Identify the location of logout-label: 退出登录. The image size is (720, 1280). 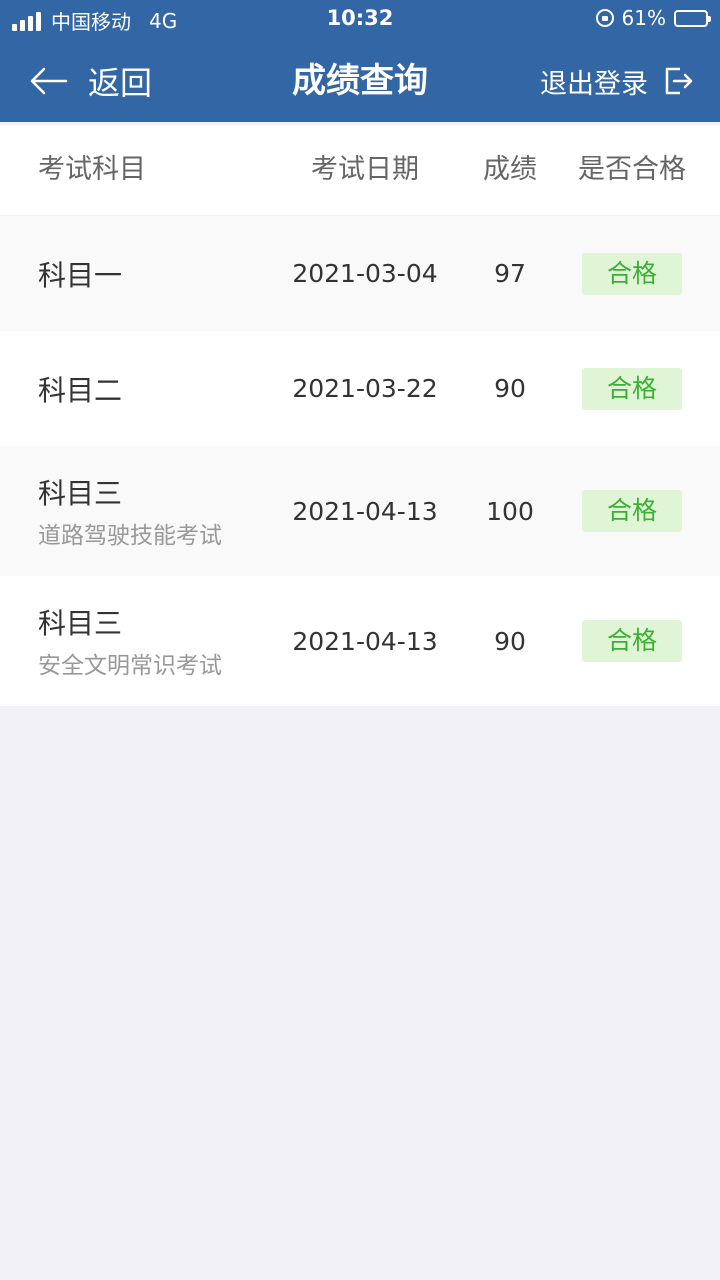
(594, 84).